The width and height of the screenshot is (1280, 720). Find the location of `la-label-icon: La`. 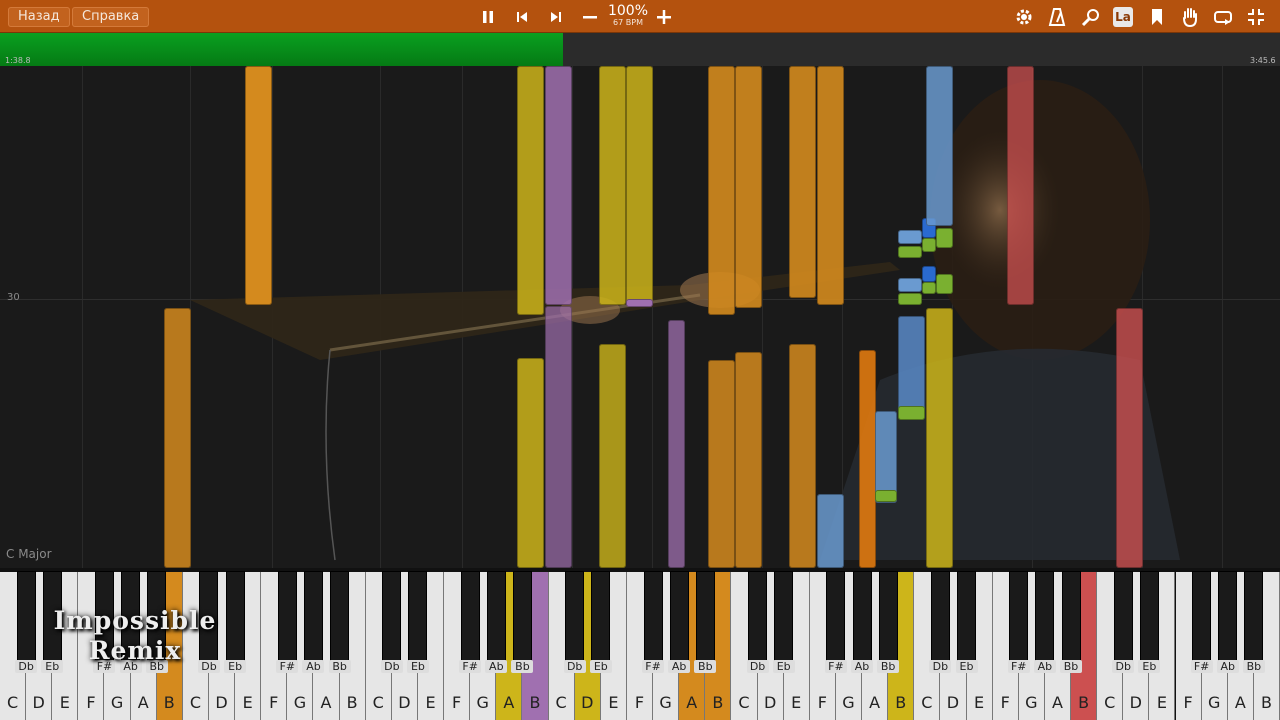

la-label-icon: La is located at coordinates (1123, 17).